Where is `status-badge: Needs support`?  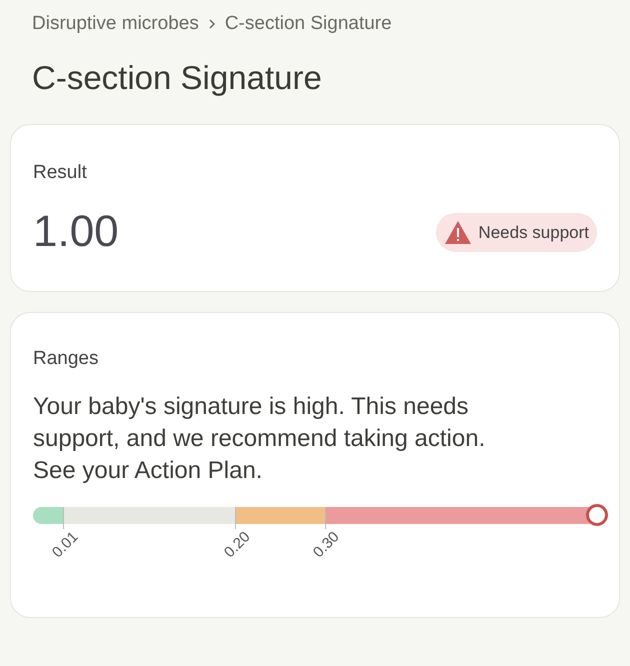
status-badge: Needs support is located at coordinates (516, 232).